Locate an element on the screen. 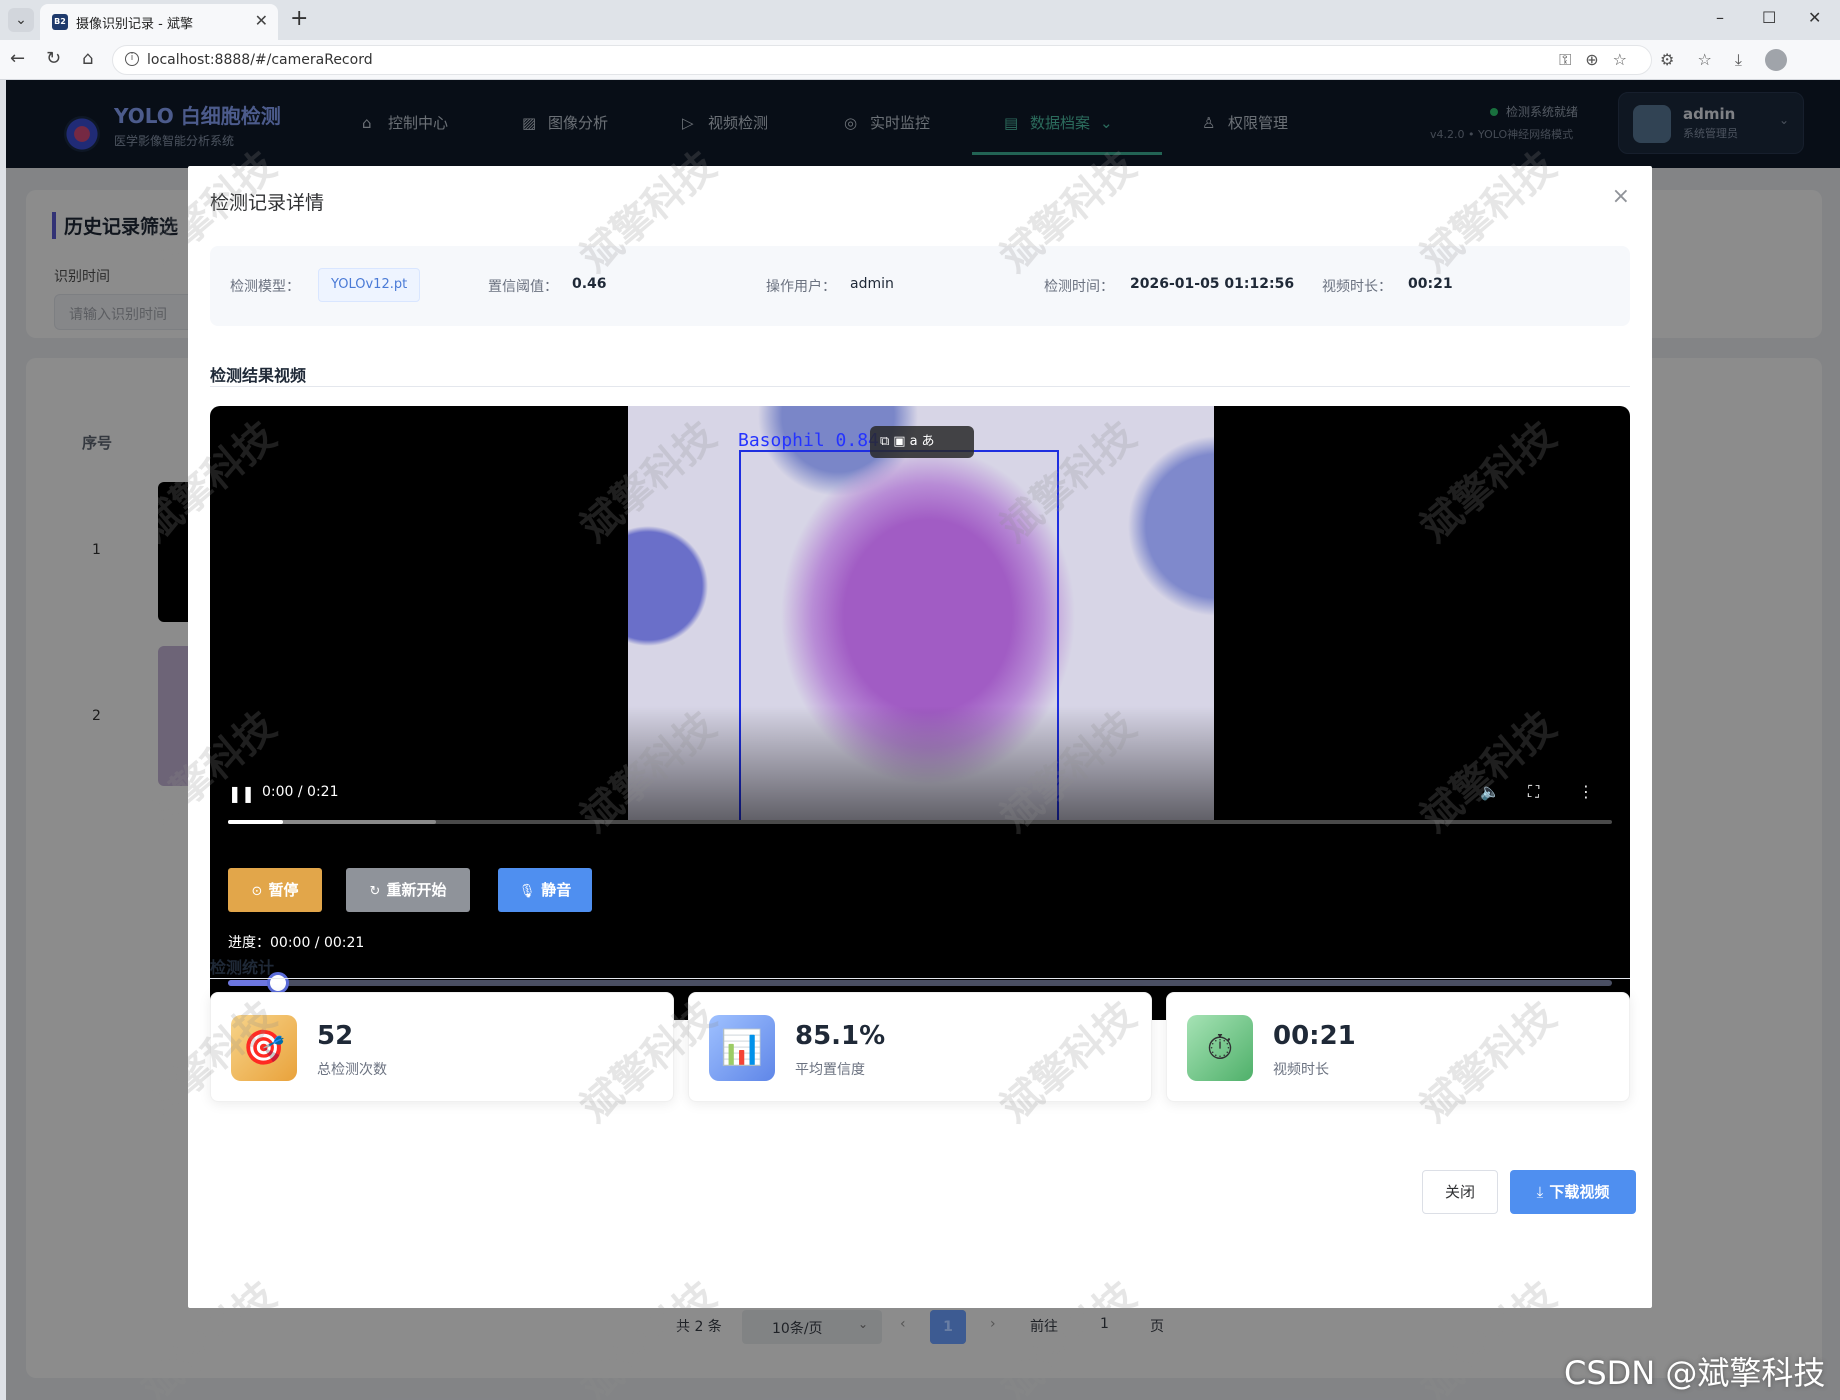  current-page-overlay is located at coordinates (948, 1327).